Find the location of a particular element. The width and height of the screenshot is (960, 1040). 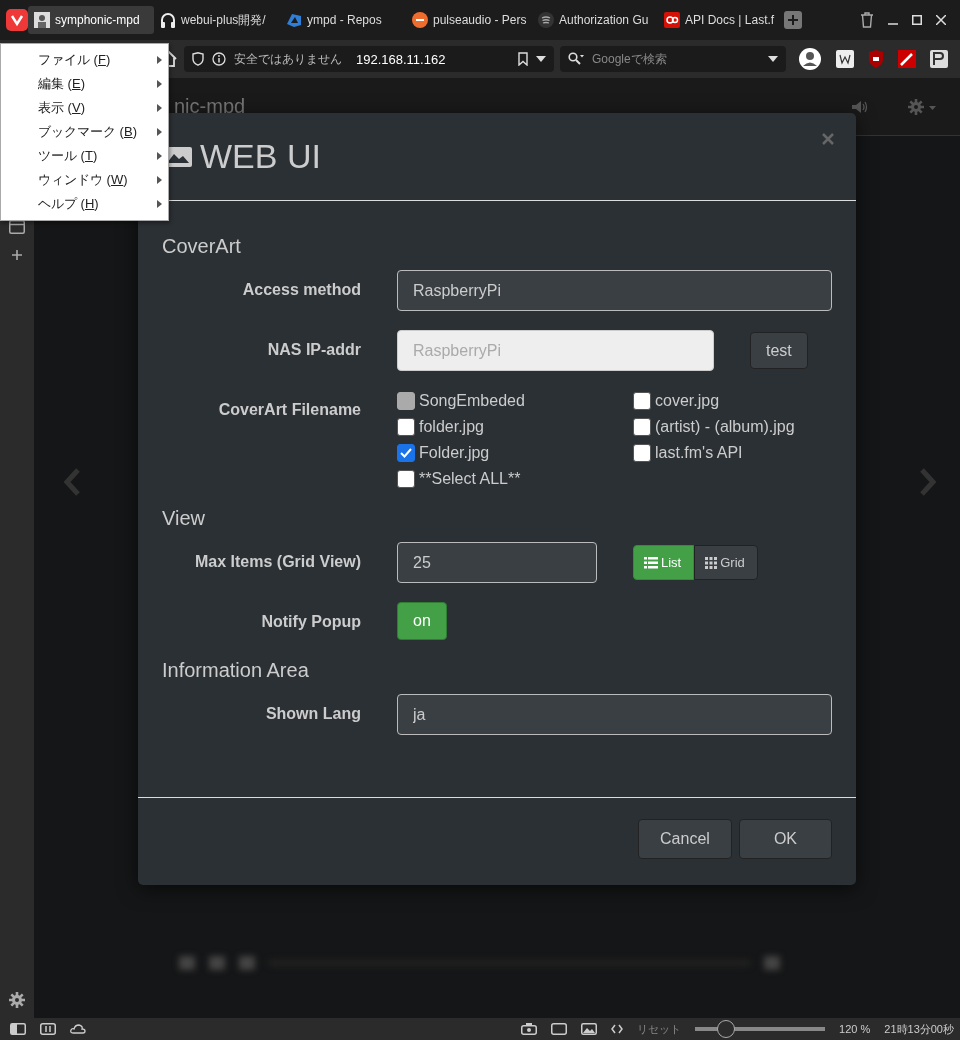

menu-item: ファイル (F) is located at coordinates (84, 60).